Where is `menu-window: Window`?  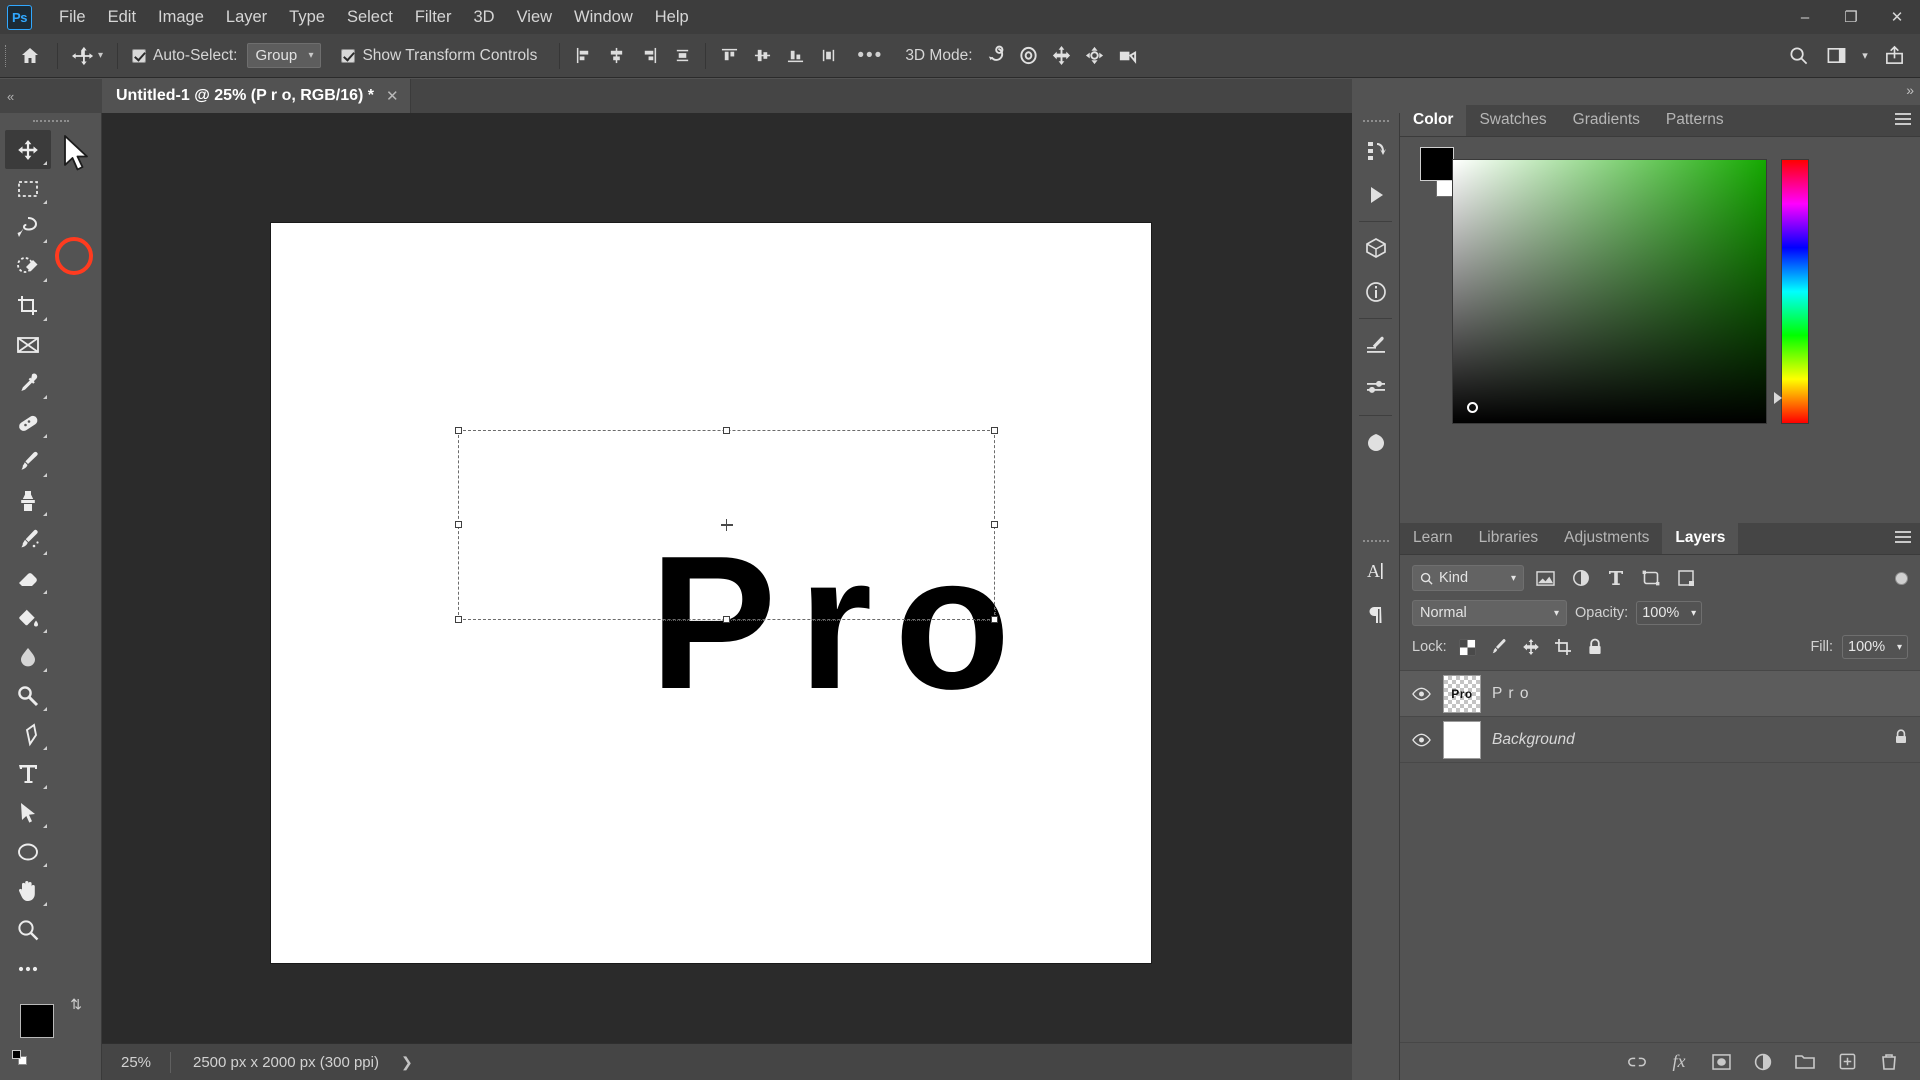
menu-window: Window is located at coordinates (603, 17).